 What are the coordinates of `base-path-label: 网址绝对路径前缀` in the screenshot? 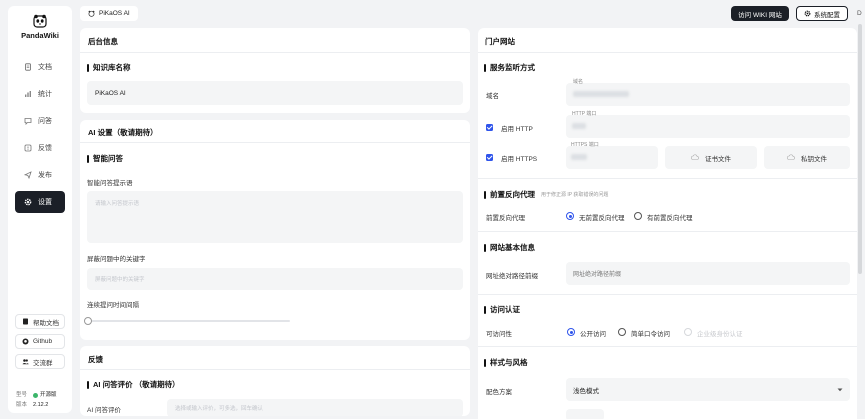 It's located at (512, 276).